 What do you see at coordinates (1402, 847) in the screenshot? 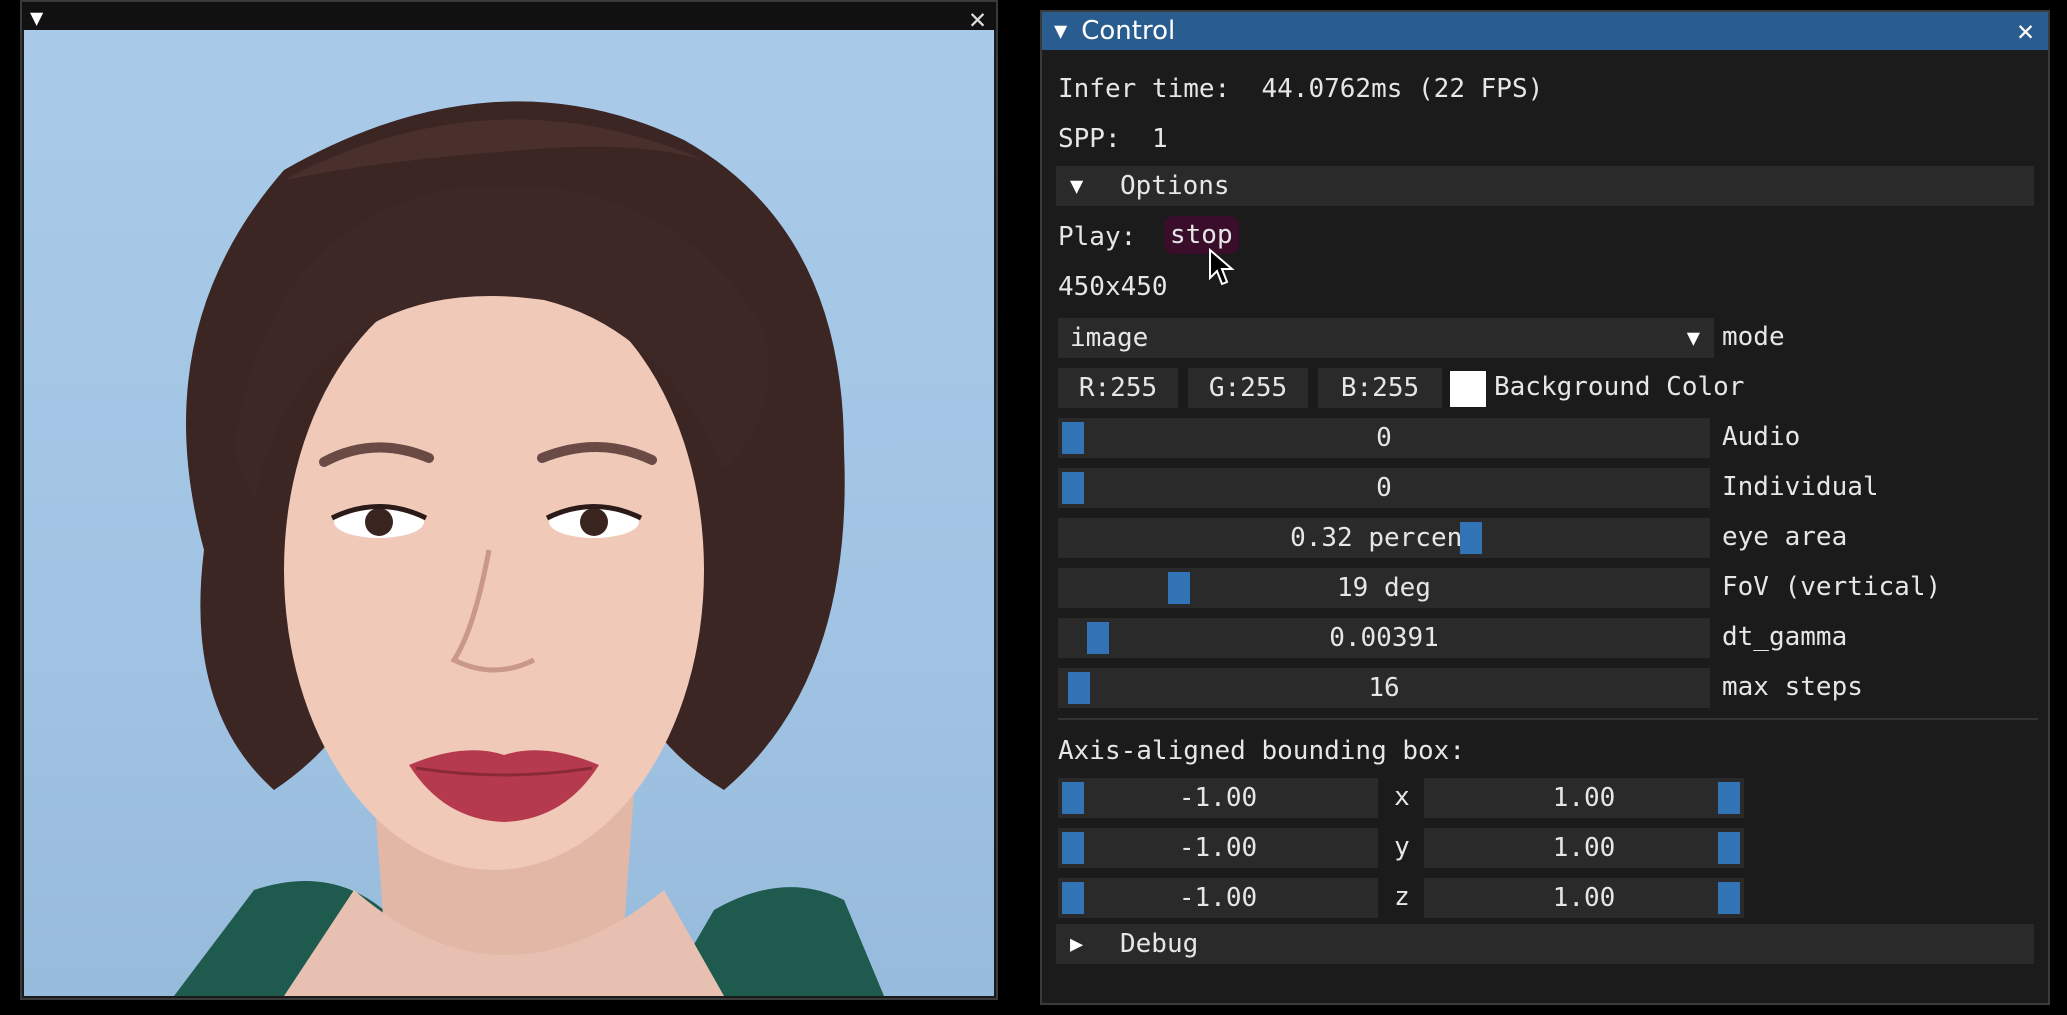
I see `axis-y-label: y` at bounding box center [1402, 847].